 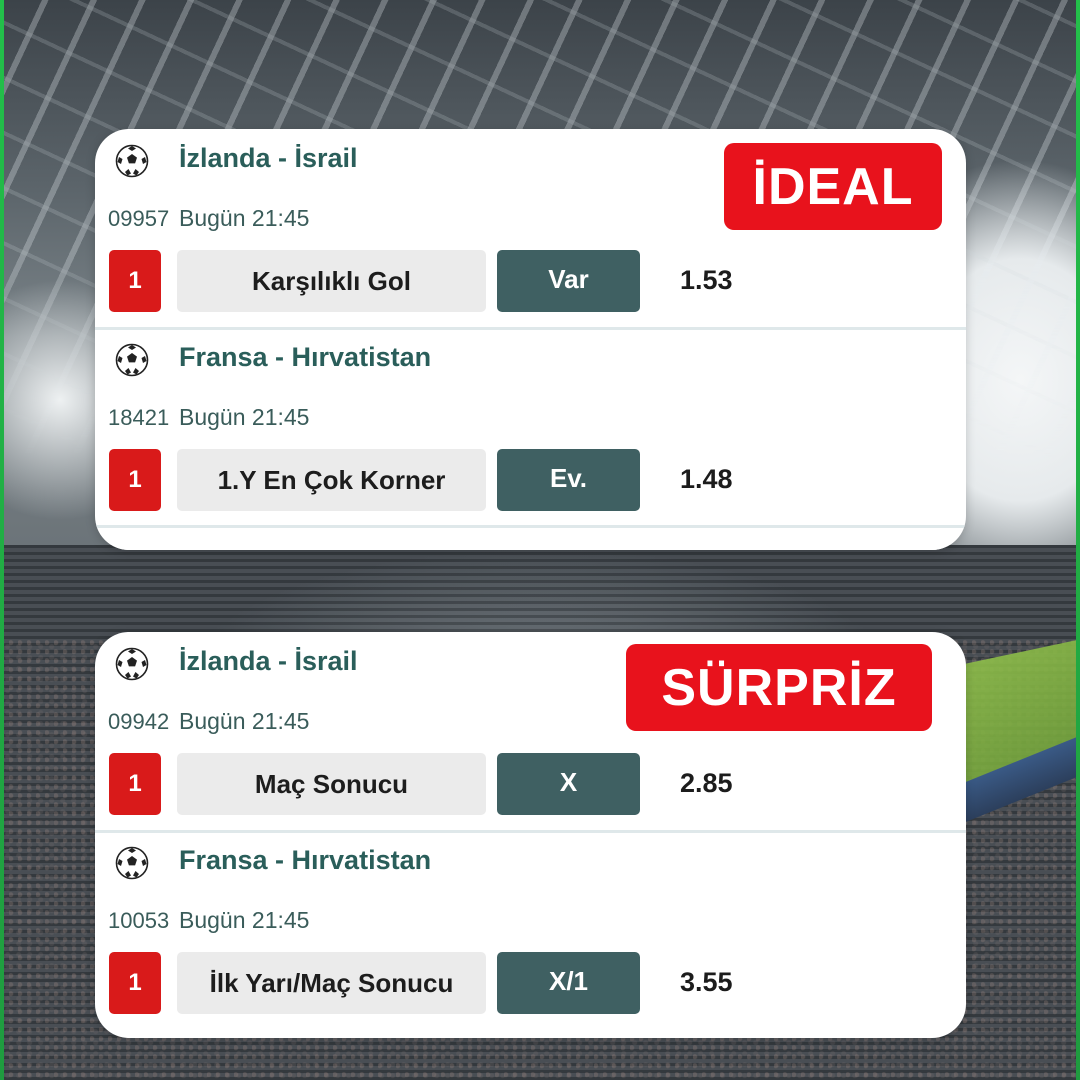 What do you see at coordinates (331, 281) in the screenshot?
I see `market-name: Karşılıklı Gol` at bounding box center [331, 281].